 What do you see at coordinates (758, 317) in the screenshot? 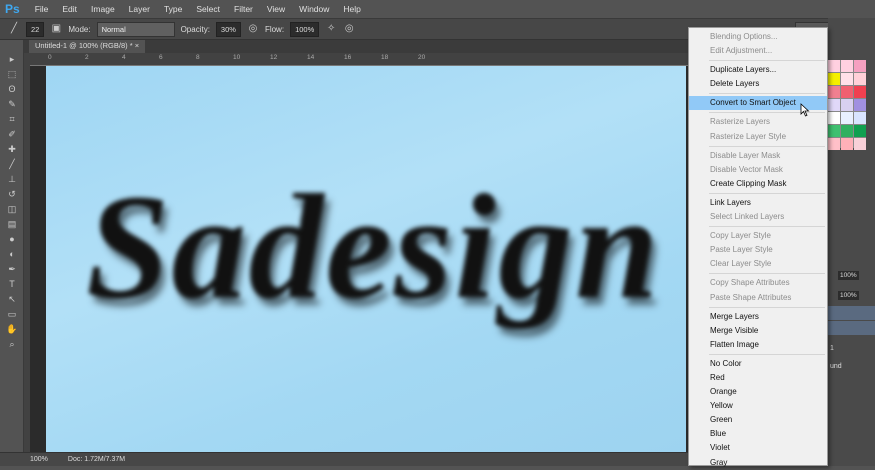
I see `menu-item-merge-layers: Merge Layers` at bounding box center [758, 317].